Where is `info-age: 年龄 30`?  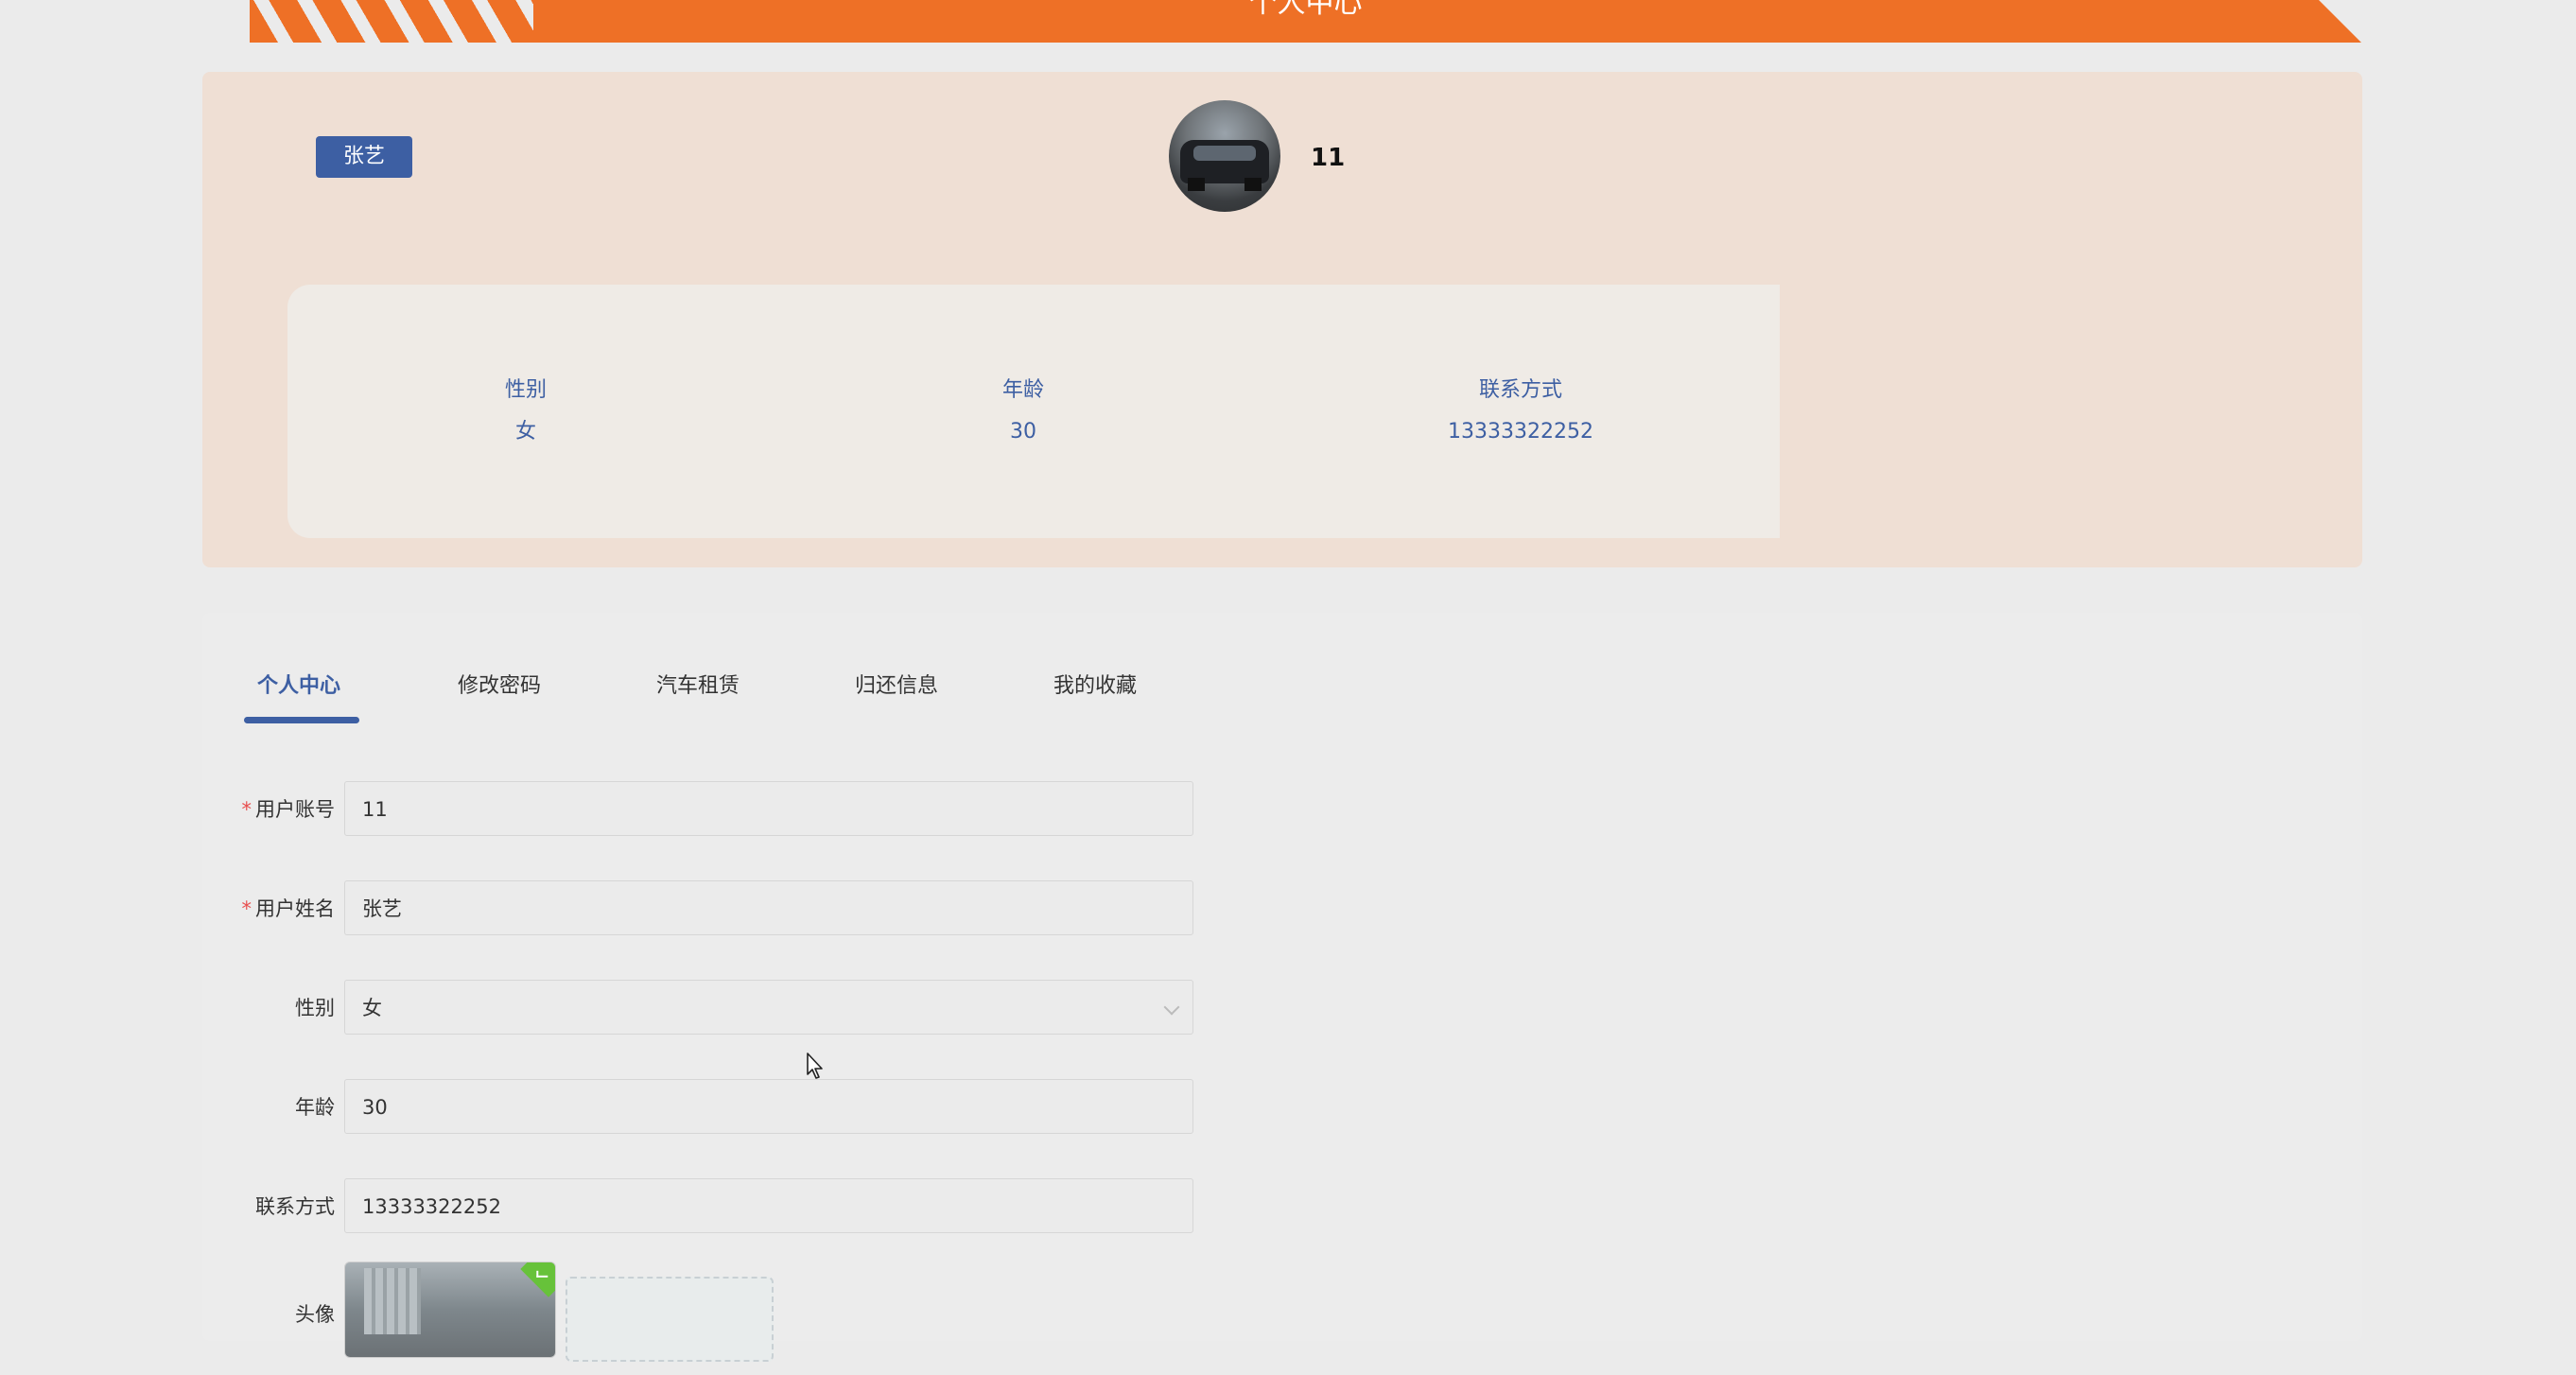 info-age: 年龄 30 is located at coordinates (1023, 411).